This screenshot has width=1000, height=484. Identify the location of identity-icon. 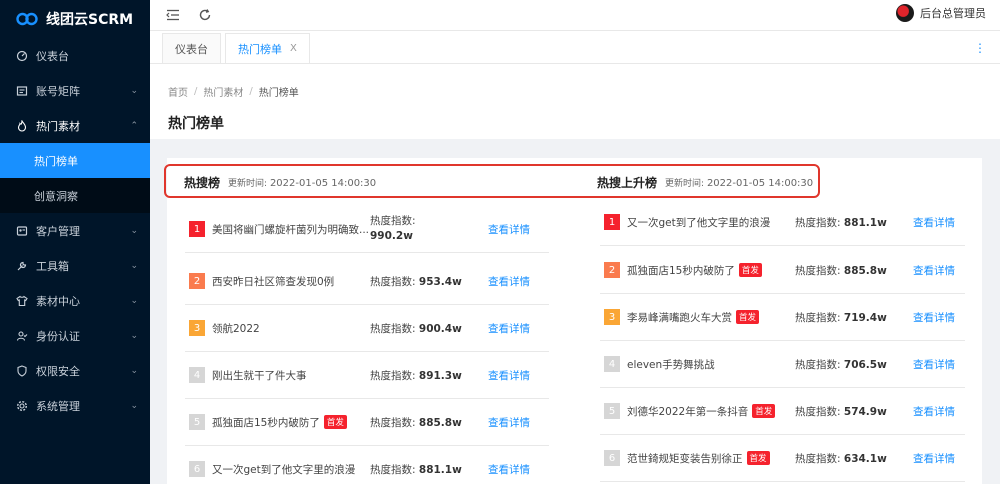
(22, 336).